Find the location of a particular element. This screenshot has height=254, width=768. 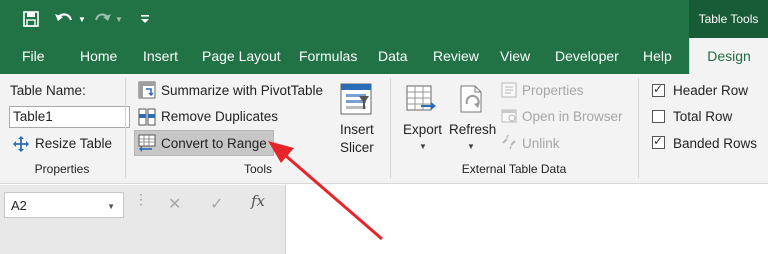

chevron-down-icon: ▼ is located at coordinates (111, 206).